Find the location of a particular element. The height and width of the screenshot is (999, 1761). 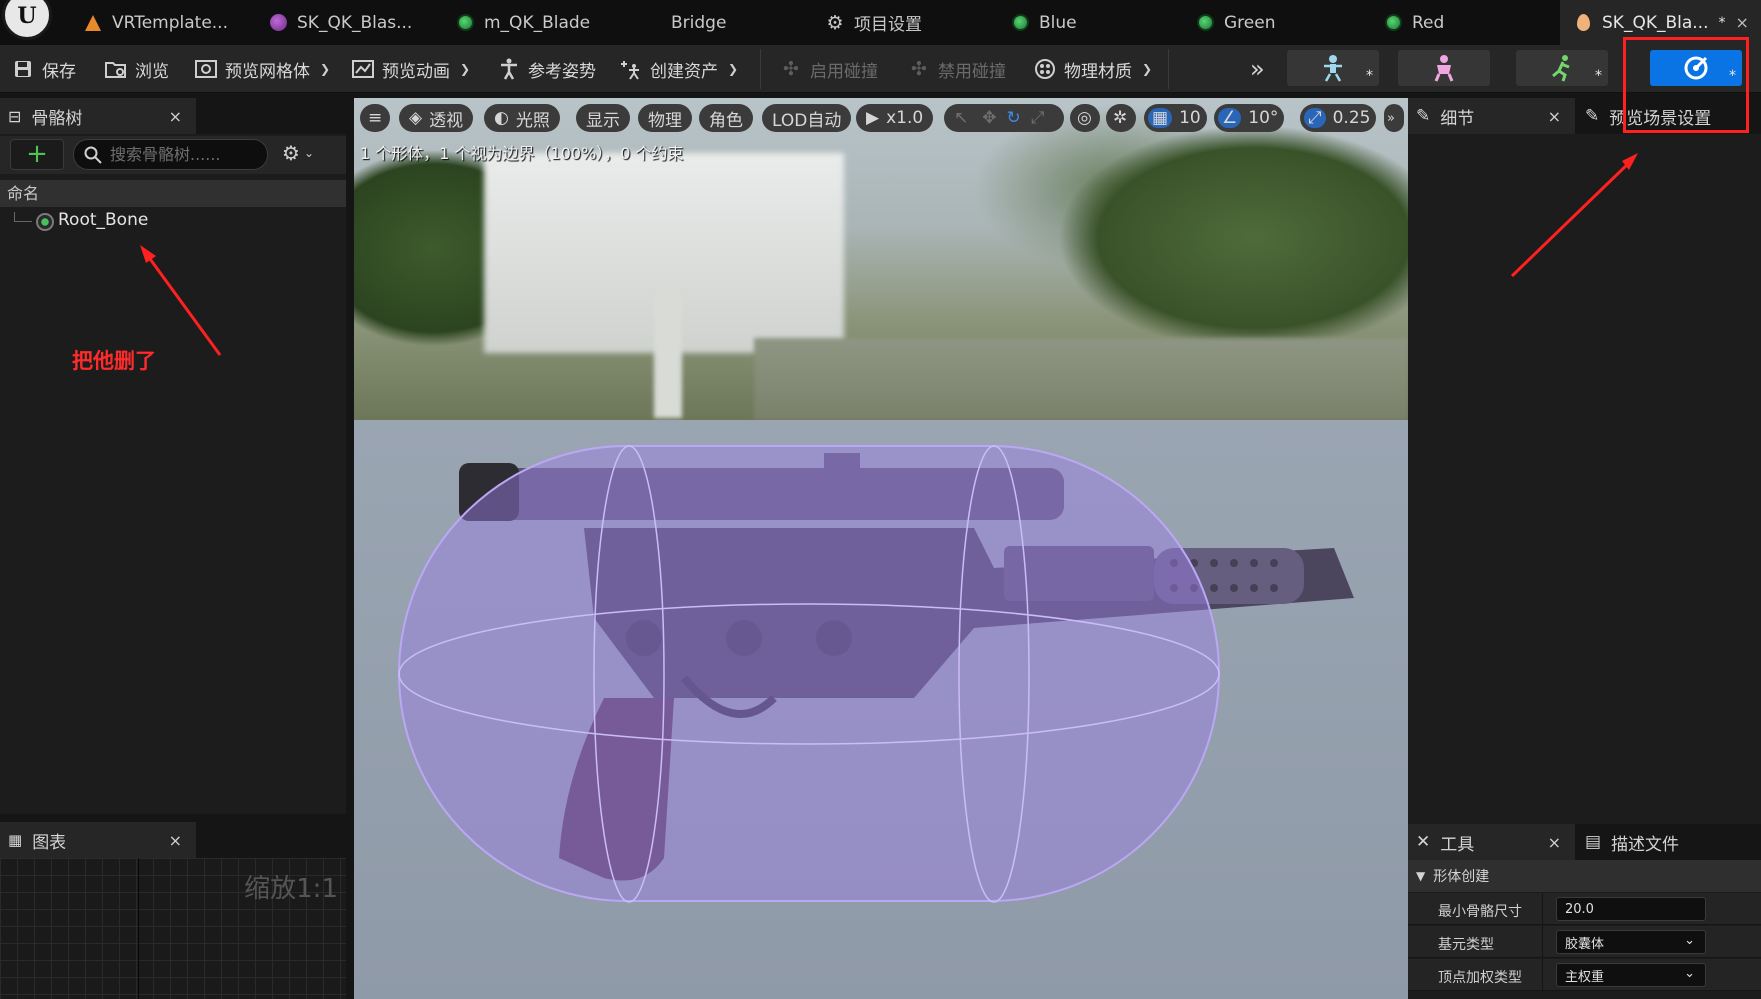

collision-icon: ✣ is located at coordinates (919, 69).